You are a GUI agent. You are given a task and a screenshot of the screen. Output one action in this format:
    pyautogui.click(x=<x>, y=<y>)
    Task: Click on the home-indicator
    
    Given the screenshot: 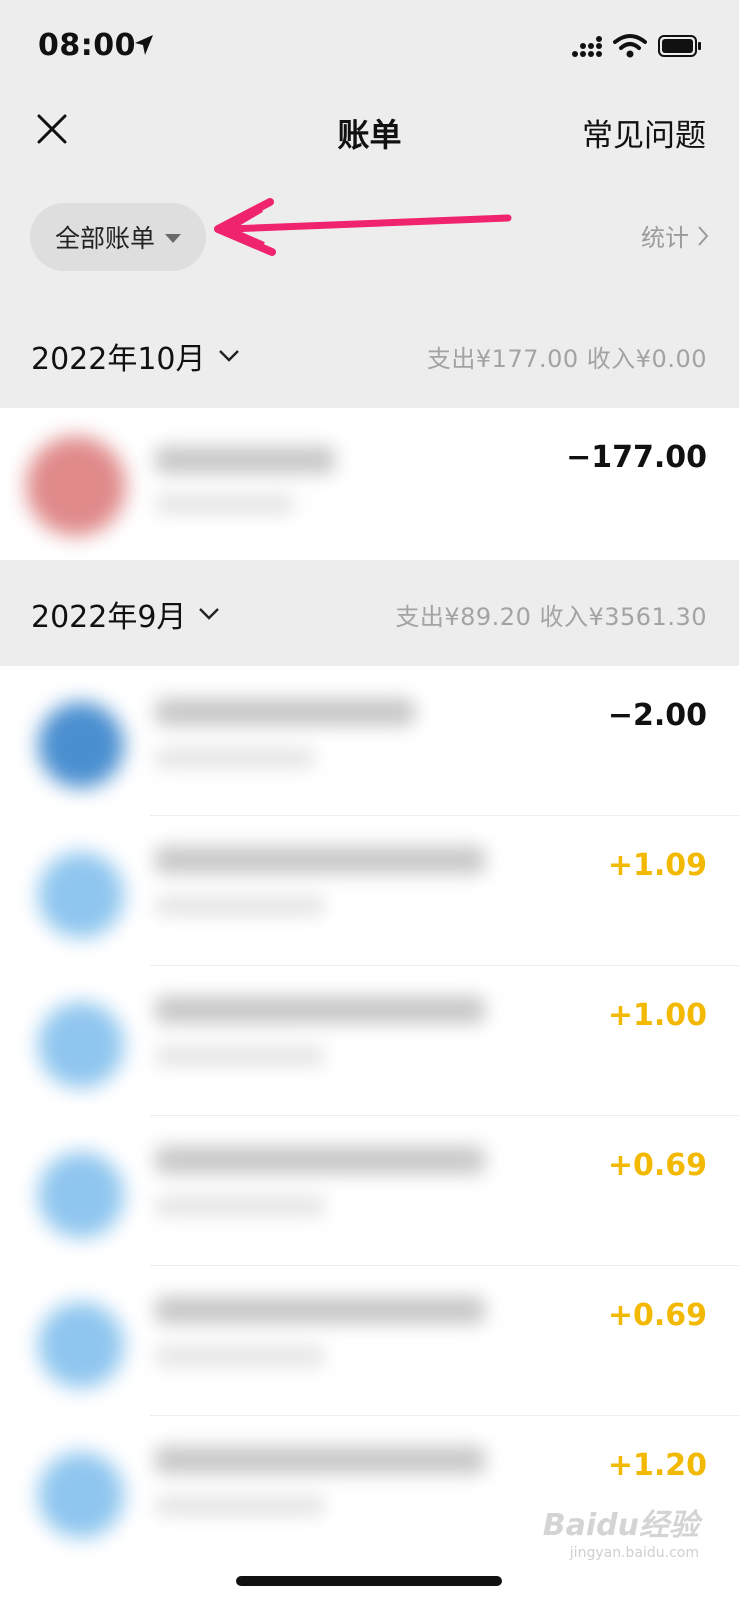 What is the action you would take?
    pyautogui.click(x=369, y=1581)
    